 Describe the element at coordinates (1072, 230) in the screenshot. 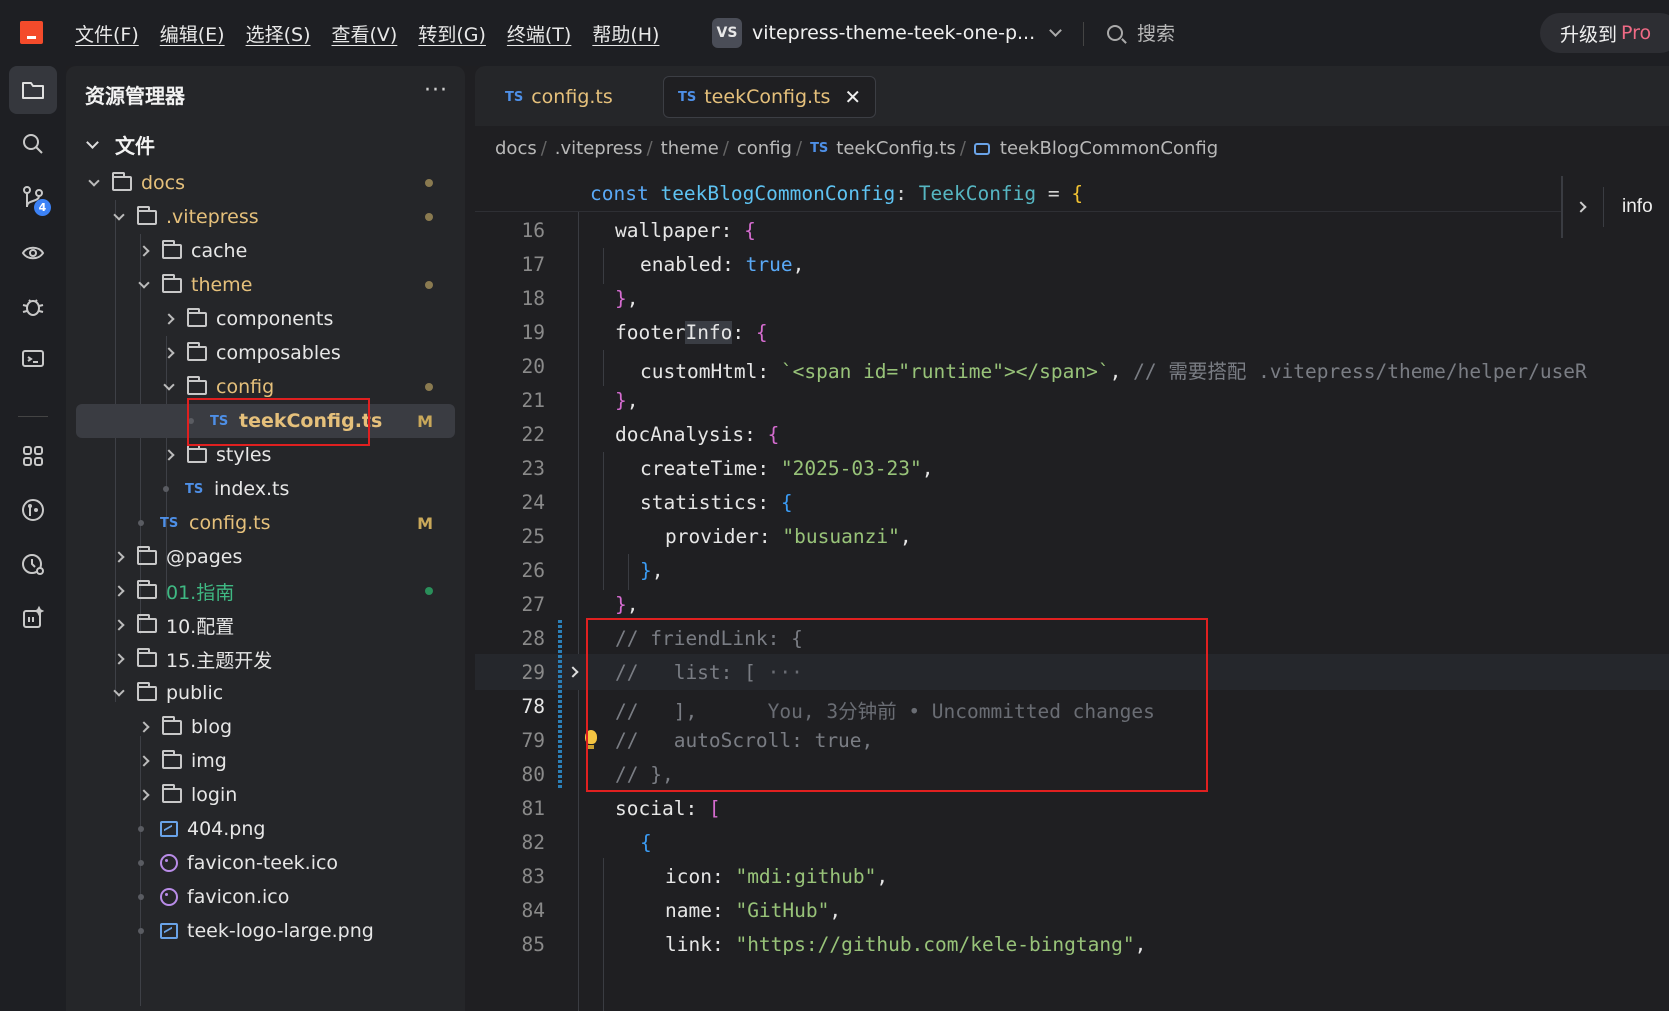

I see `code-line: 16 wallpaper: {` at that location.